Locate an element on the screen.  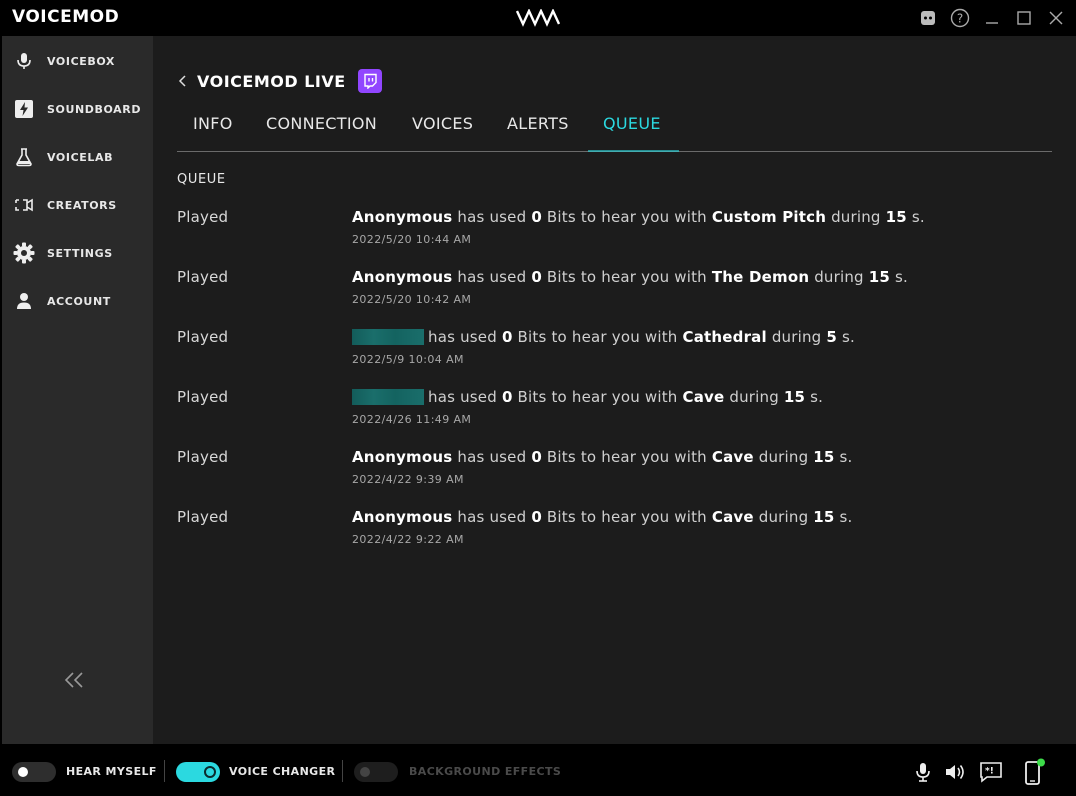
tab-connection: CONNECTION is located at coordinates (321, 123).